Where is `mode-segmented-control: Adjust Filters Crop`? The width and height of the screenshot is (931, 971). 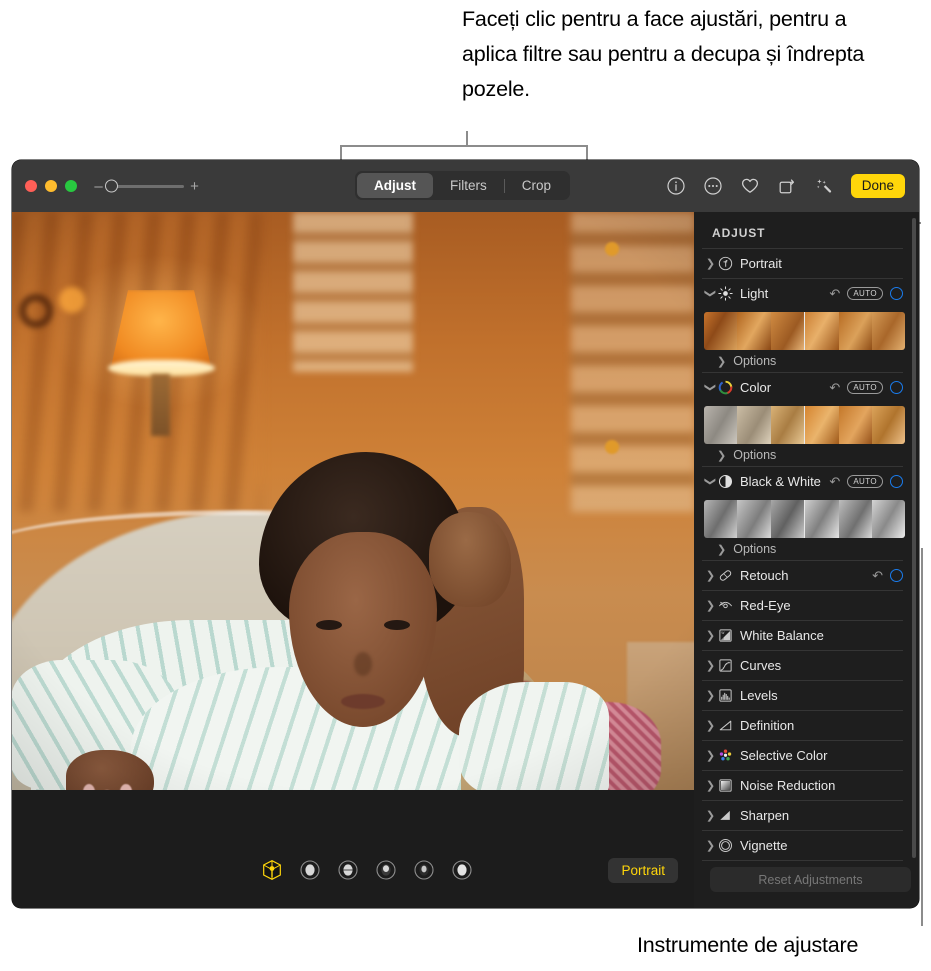 mode-segmented-control: Adjust Filters Crop is located at coordinates (463, 185).